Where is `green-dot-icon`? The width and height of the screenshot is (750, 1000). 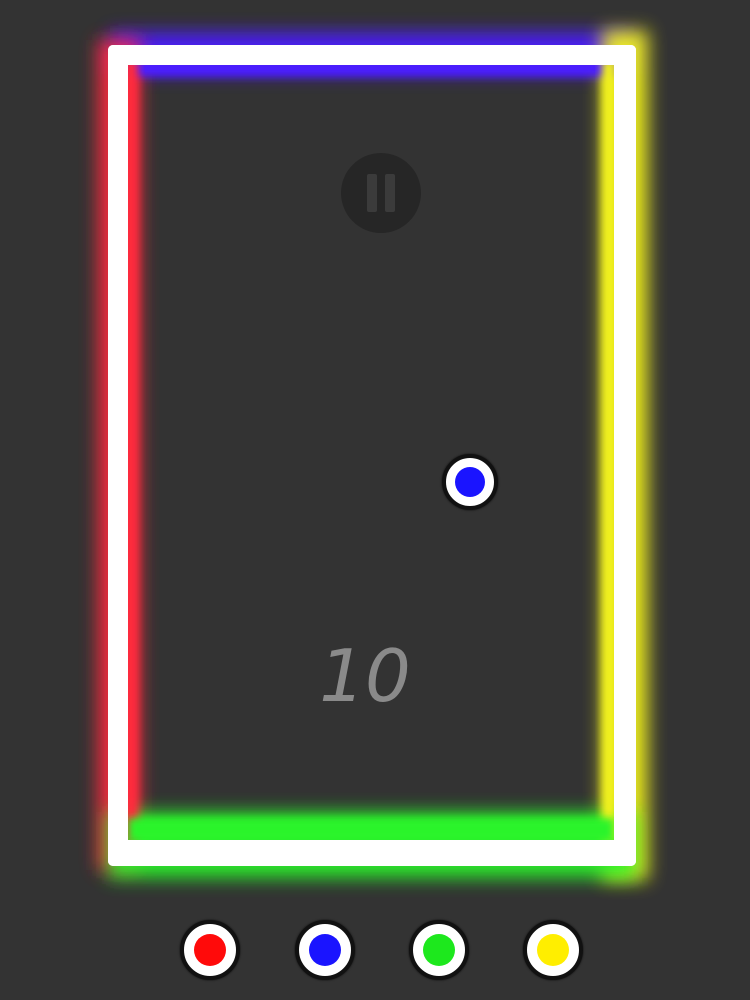 green-dot-icon is located at coordinates (439, 950).